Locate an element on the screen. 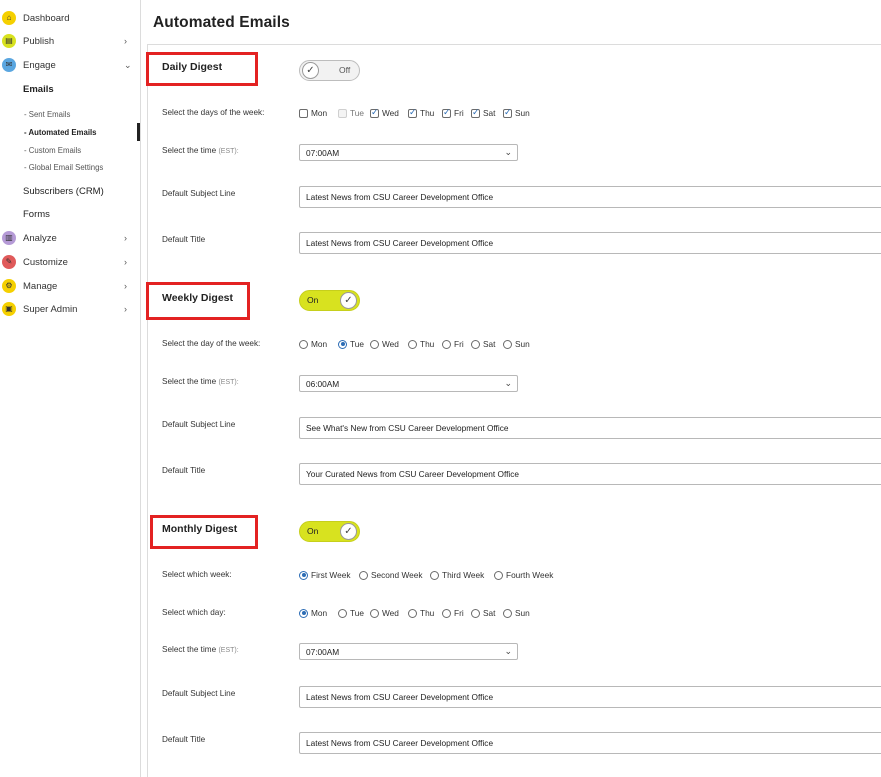 The width and height of the screenshot is (881, 777). sidebar-link-custom-emails: - Custom Emails is located at coordinates (52, 150).